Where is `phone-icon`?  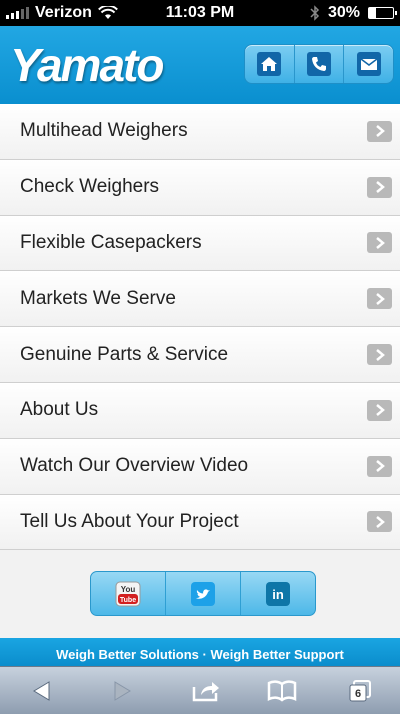
phone-icon is located at coordinates (319, 64).